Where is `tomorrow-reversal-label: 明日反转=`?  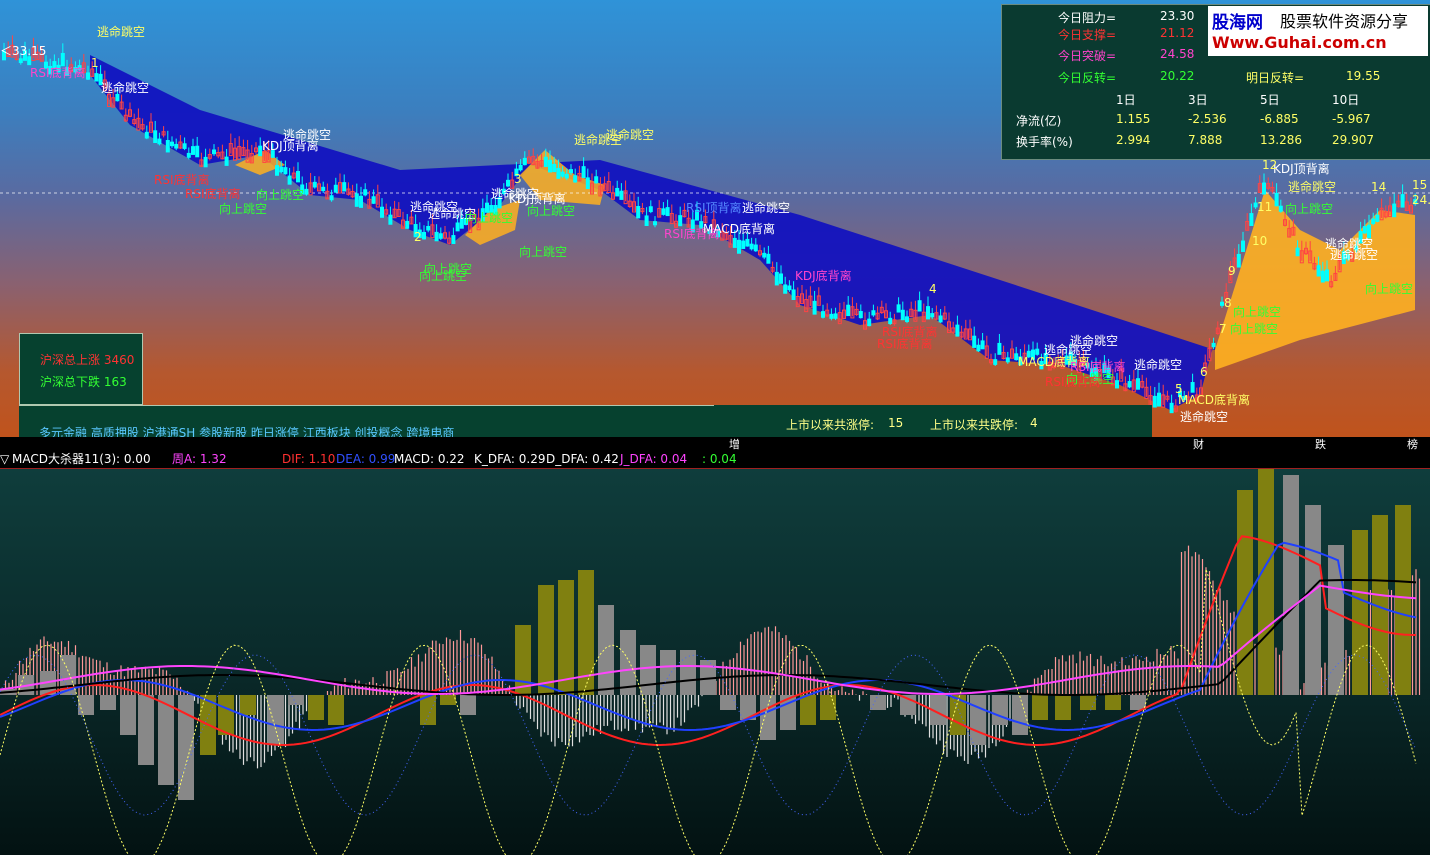 tomorrow-reversal-label: 明日反转= is located at coordinates (1275, 78).